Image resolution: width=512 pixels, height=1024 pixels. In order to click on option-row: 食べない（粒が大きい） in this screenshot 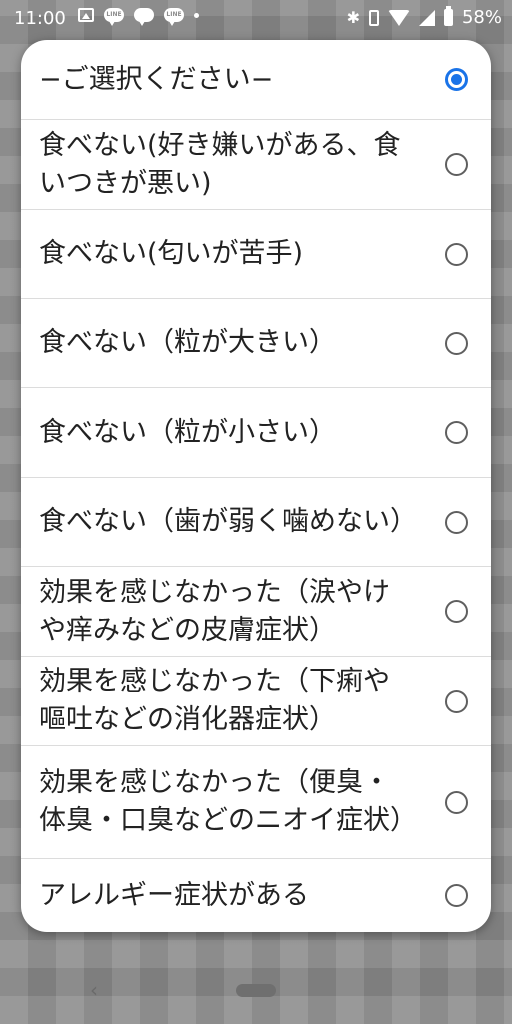, I will do `click(256, 343)`.